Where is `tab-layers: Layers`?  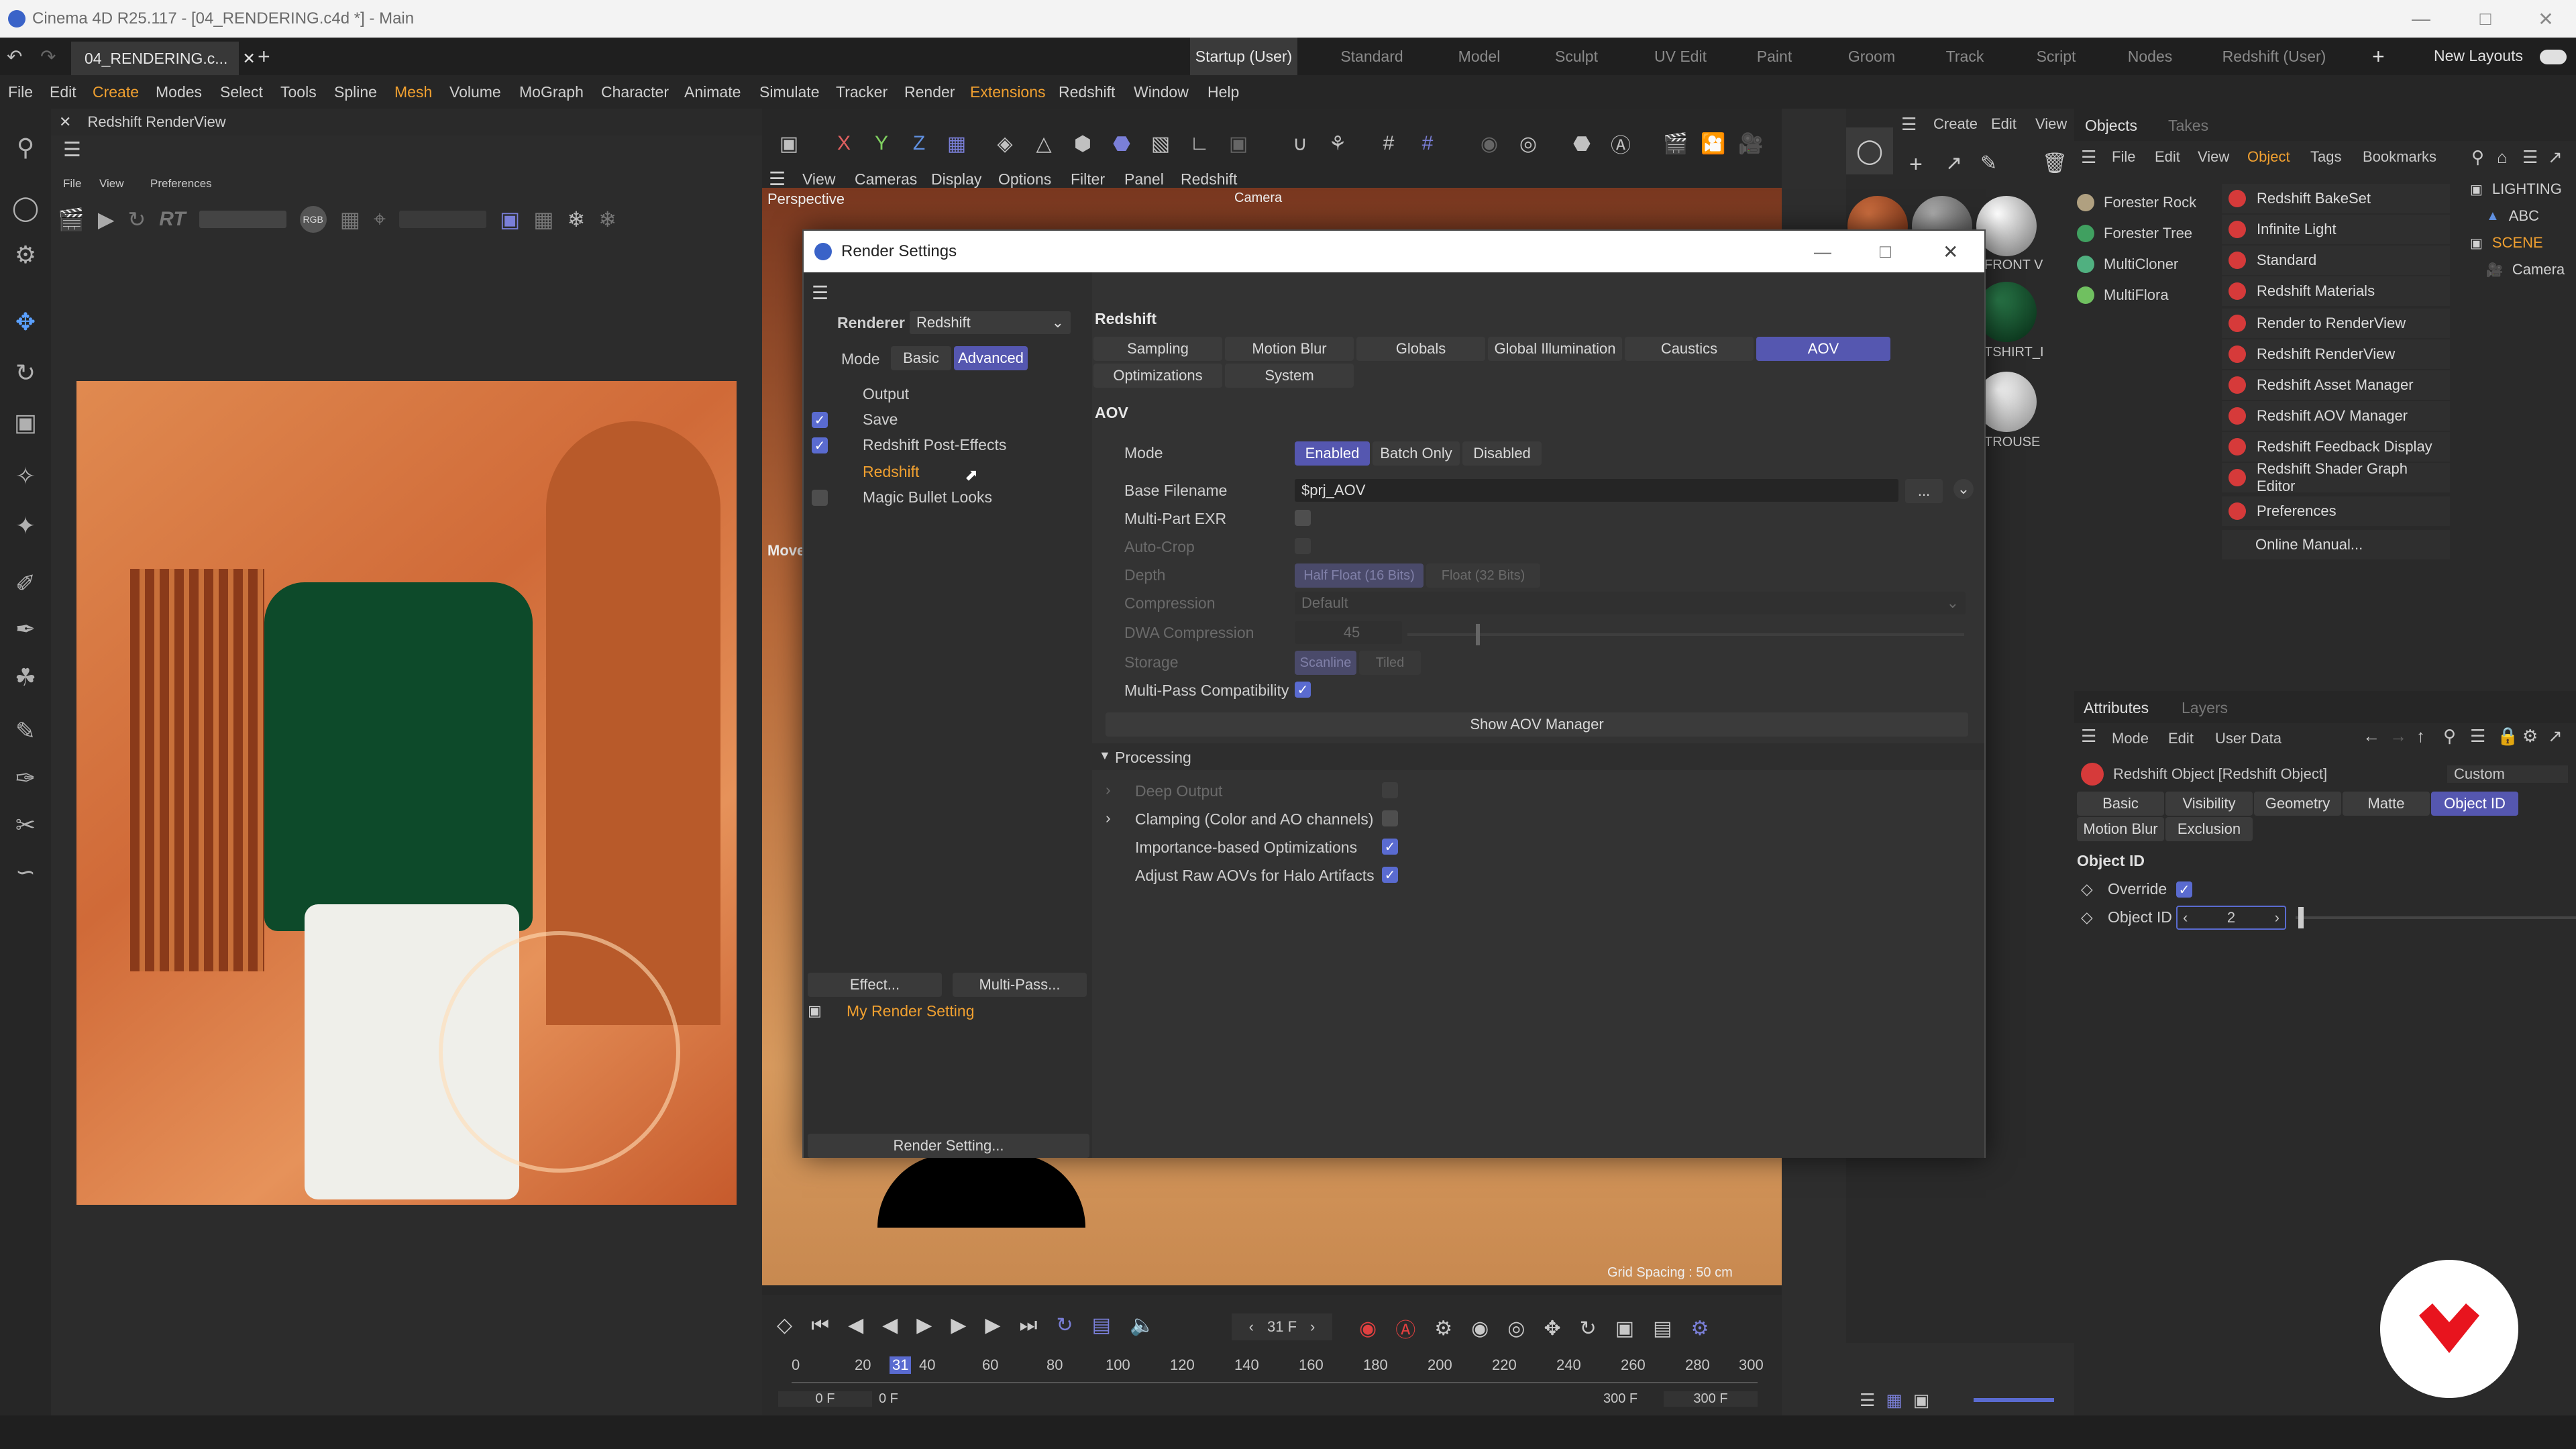 tab-layers: Layers is located at coordinates (2205, 708).